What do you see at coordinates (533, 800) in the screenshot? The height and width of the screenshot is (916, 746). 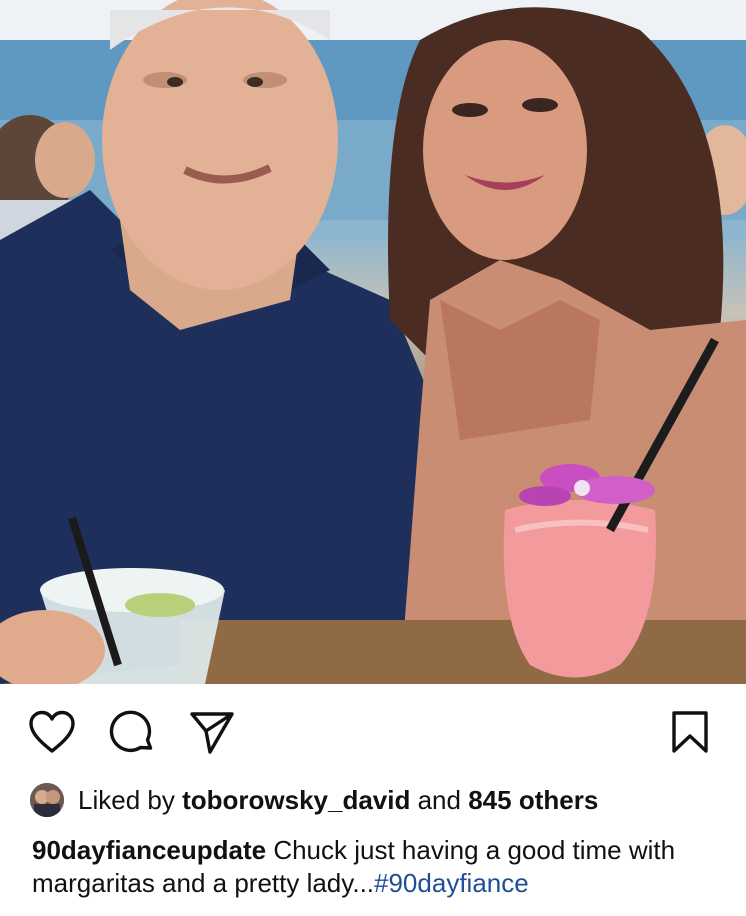 I see `liked-by-others-link: 845 others` at bounding box center [533, 800].